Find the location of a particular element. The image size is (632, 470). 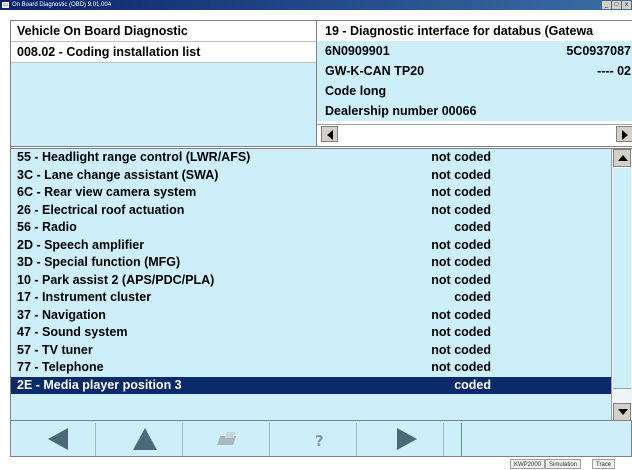

dealer-number: Dealership number 00066 is located at coordinates (474, 111).